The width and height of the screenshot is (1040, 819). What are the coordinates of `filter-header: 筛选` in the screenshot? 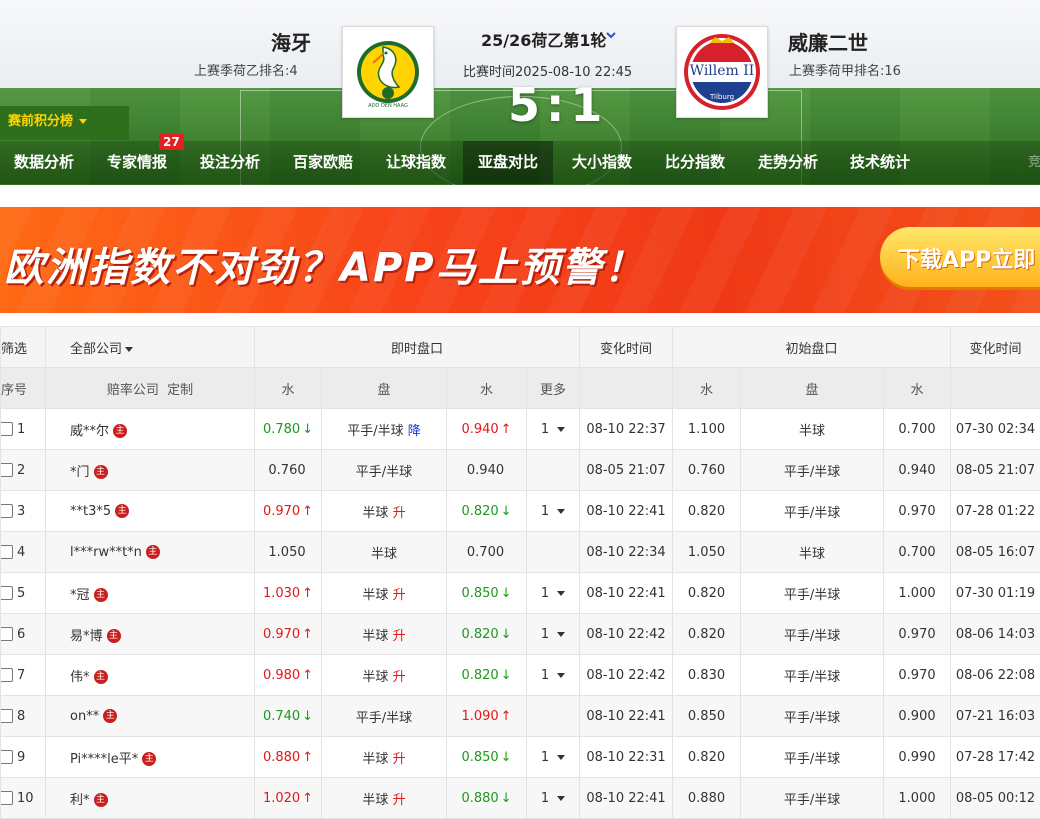 It's located at (23, 347).